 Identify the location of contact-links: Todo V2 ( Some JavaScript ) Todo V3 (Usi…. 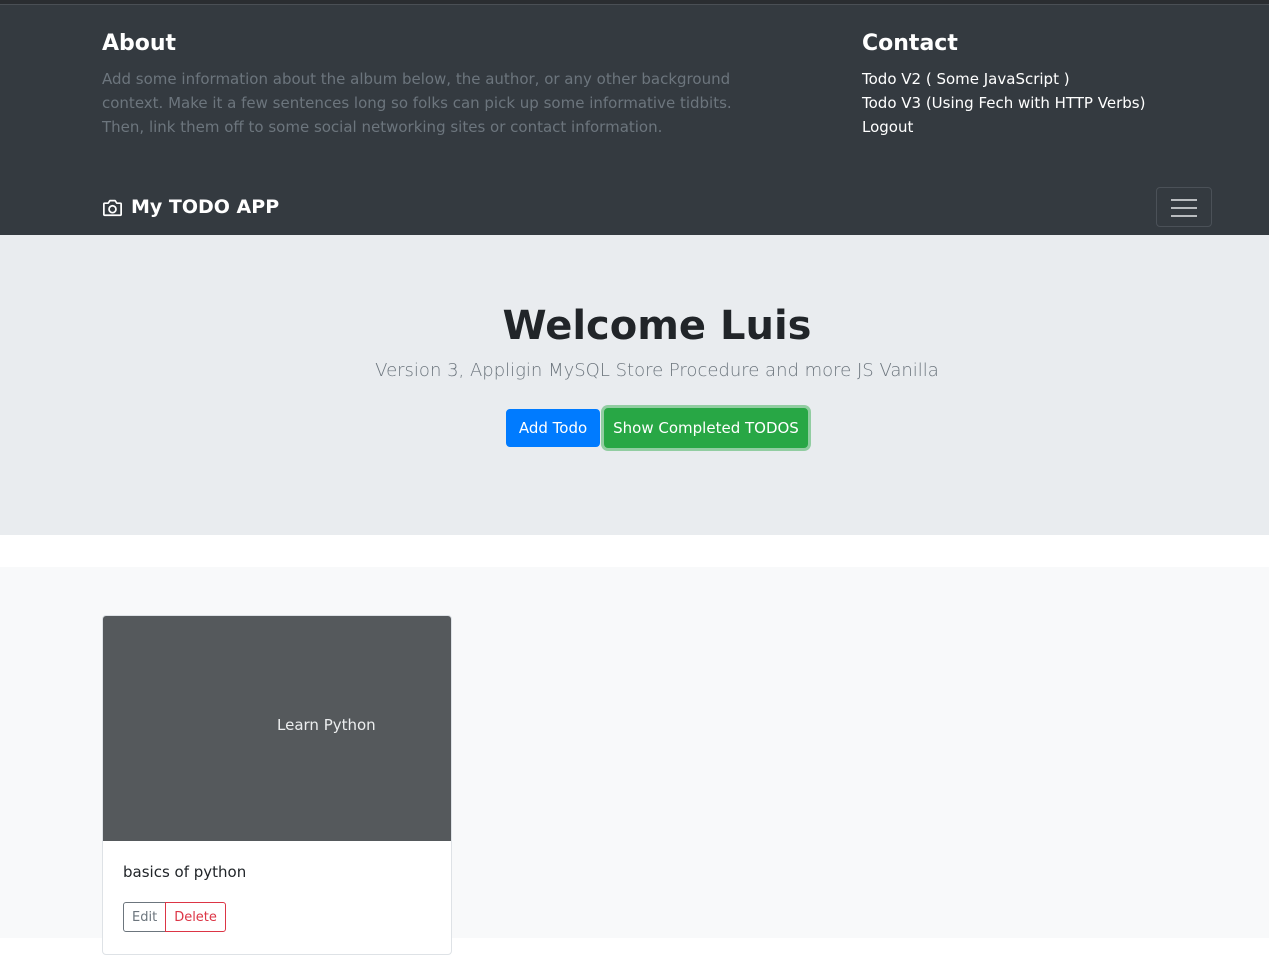
(1003, 103).